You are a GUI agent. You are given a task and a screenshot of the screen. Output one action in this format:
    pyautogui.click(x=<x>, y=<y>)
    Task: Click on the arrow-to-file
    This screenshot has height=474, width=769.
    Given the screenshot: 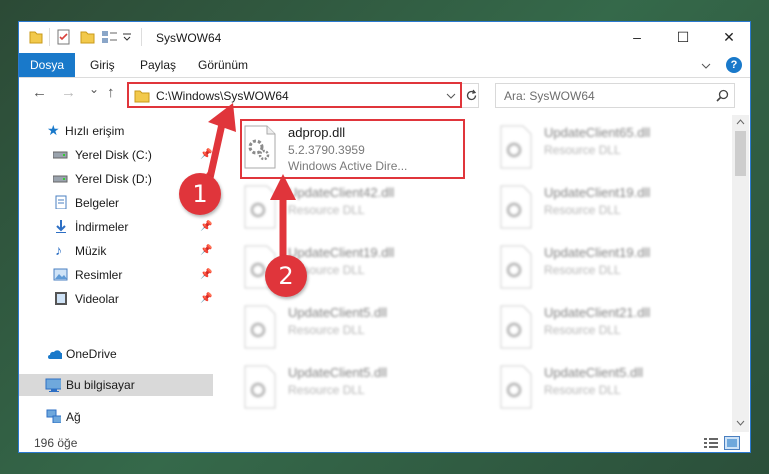 What is the action you would take?
    pyautogui.click(x=283, y=217)
    